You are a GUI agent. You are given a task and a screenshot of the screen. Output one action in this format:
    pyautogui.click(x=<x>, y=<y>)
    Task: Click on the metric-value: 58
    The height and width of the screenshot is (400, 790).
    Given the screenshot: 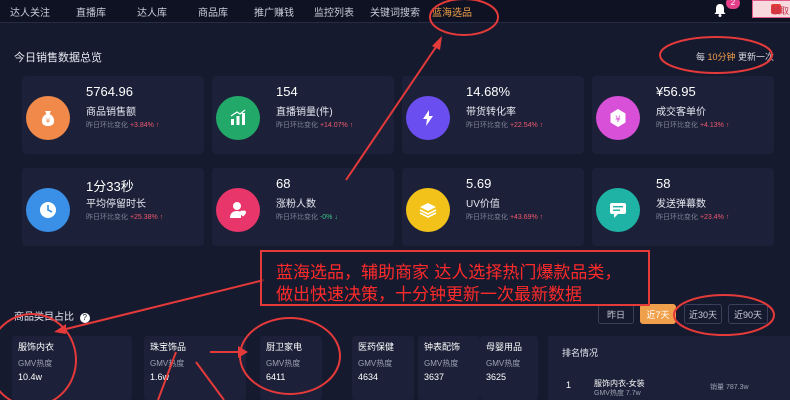 What is the action you would take?
    pyautogui.click(x=663, y=183)
    